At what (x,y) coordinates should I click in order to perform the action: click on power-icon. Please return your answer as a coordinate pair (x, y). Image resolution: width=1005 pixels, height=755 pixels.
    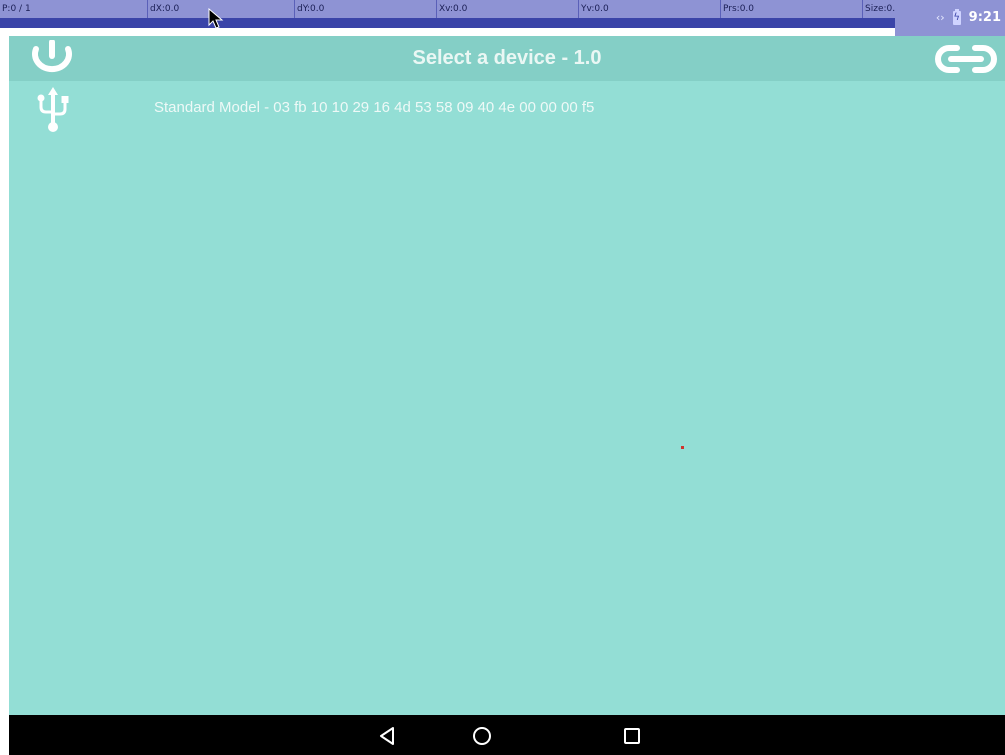
    Looking at the image, I should click on (52, 55).